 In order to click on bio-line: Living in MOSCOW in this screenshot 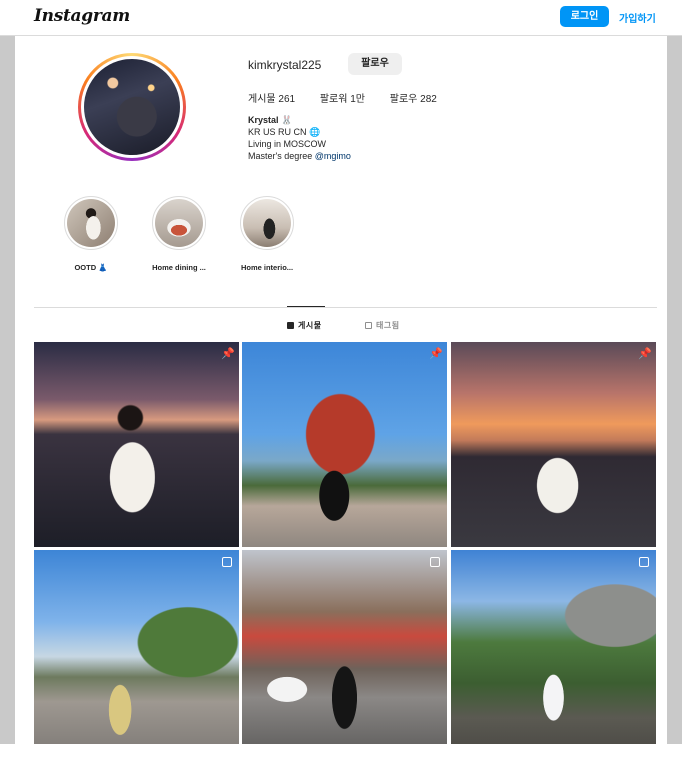, I will do `click(287, 144)`.